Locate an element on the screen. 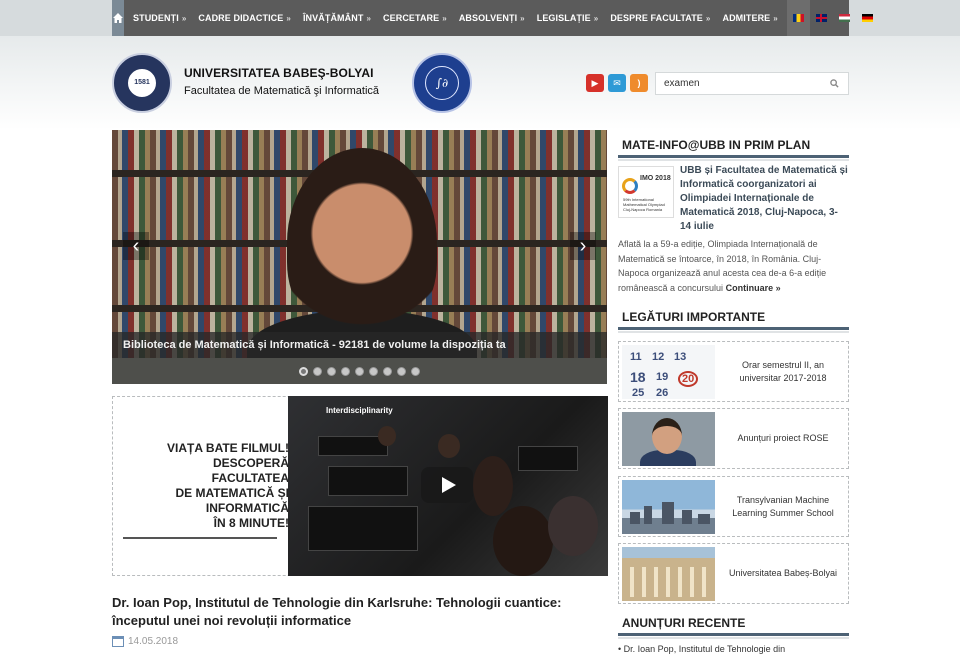  play-button-icon is located at coordinates (447, 485).